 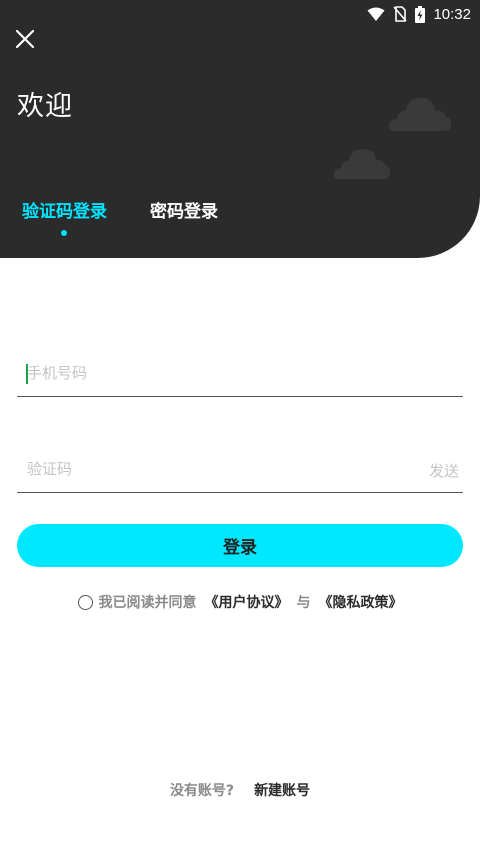 I want to click on status-bar: 10:32, so click(x=423, y=14).